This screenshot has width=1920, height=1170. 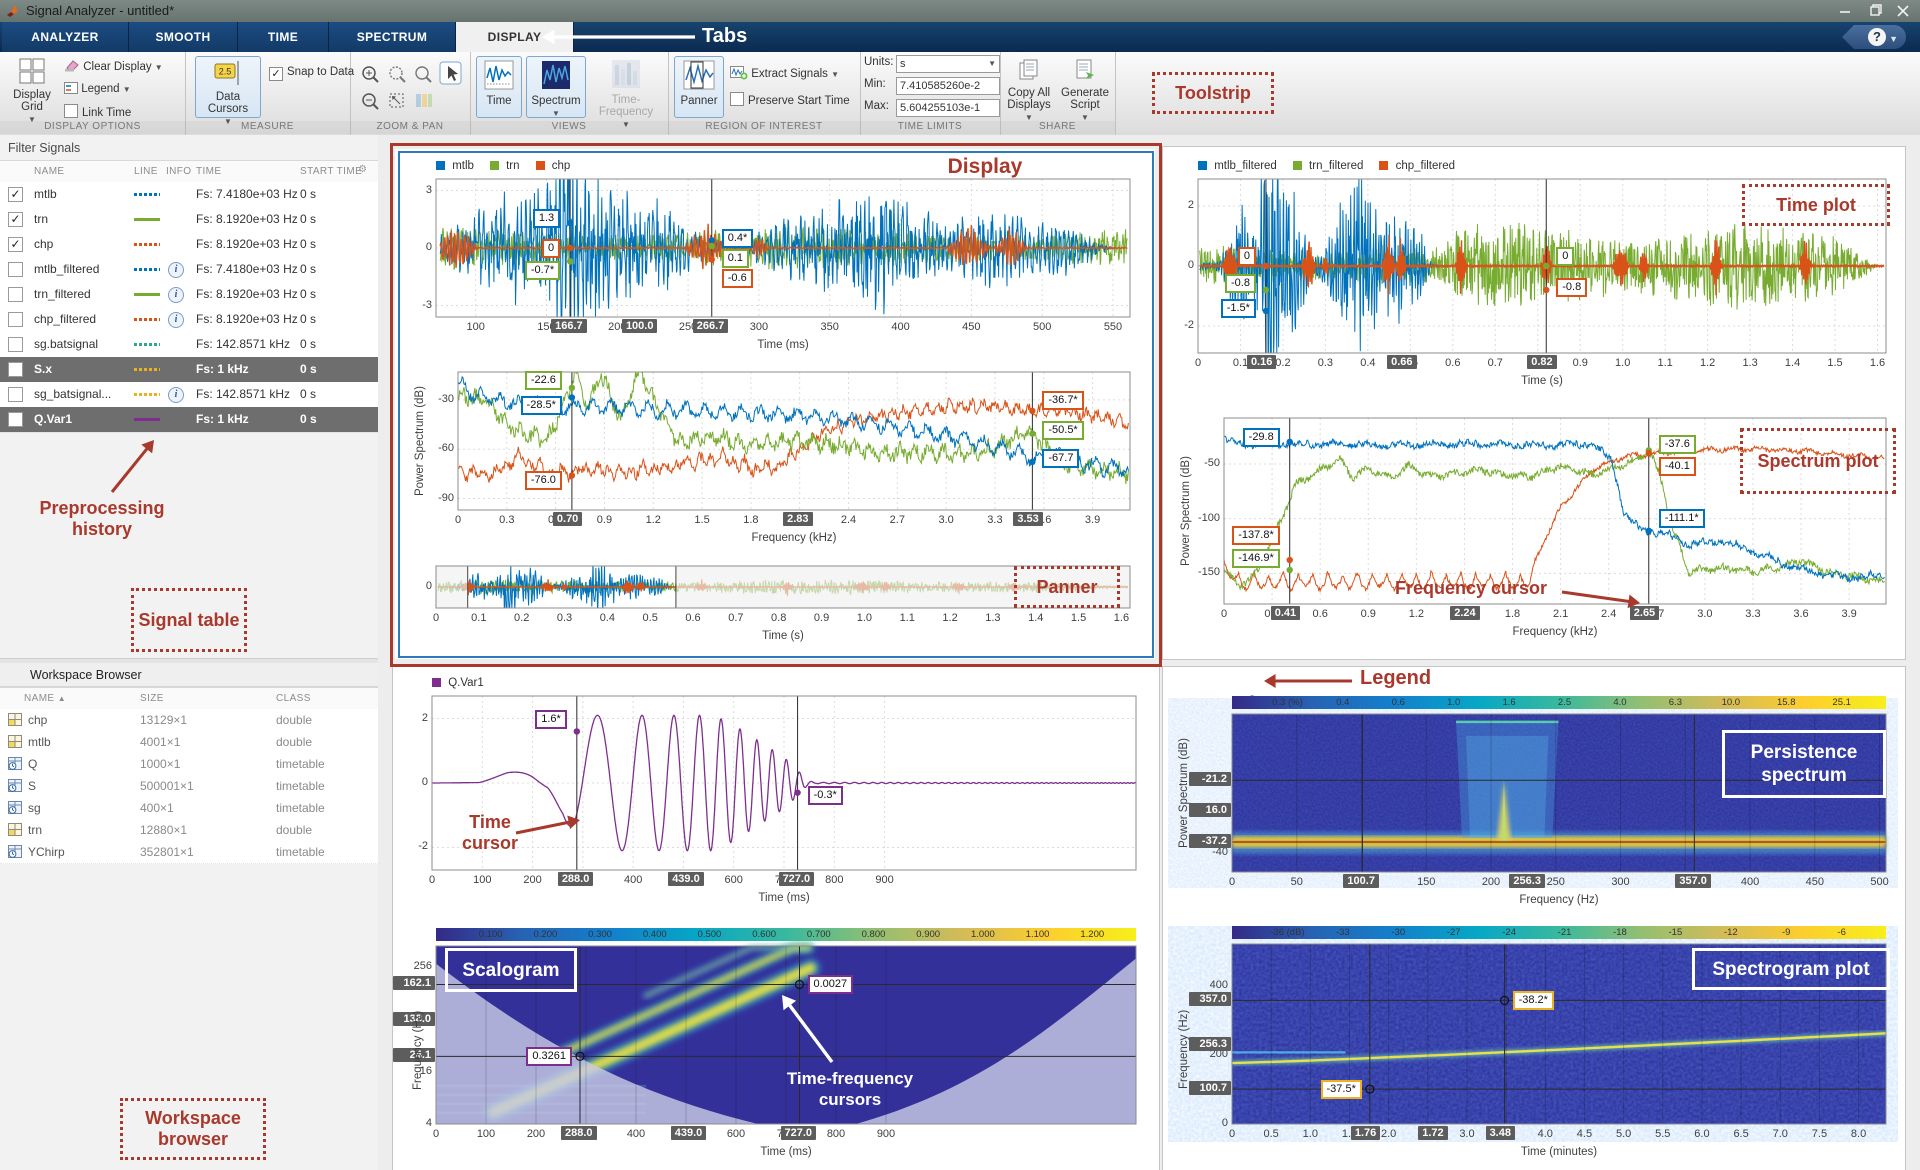 I want to click on col-time: TIME, so click(x=209, y=171).